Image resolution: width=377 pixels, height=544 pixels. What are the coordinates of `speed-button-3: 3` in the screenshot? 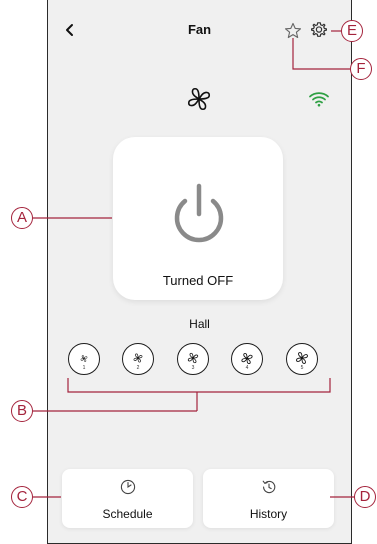 It's located at (193, 359).